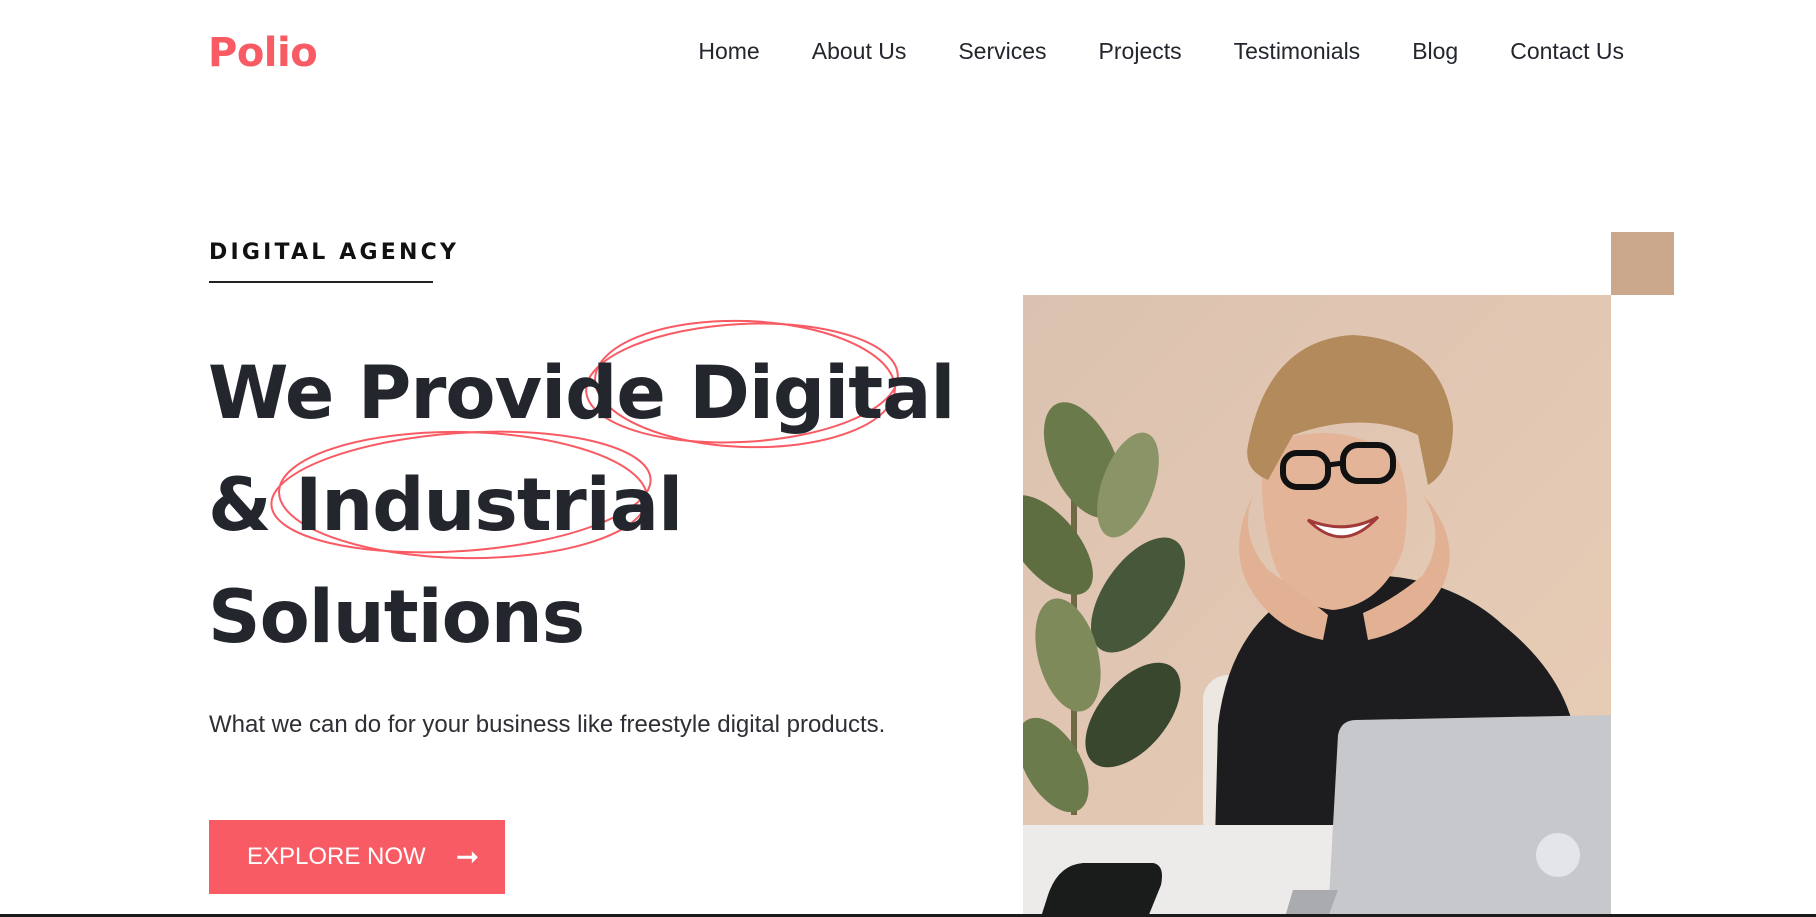 This screenshot has width=1816, height=917. I want to click on decorative-accent-square, so click(1642, 263).